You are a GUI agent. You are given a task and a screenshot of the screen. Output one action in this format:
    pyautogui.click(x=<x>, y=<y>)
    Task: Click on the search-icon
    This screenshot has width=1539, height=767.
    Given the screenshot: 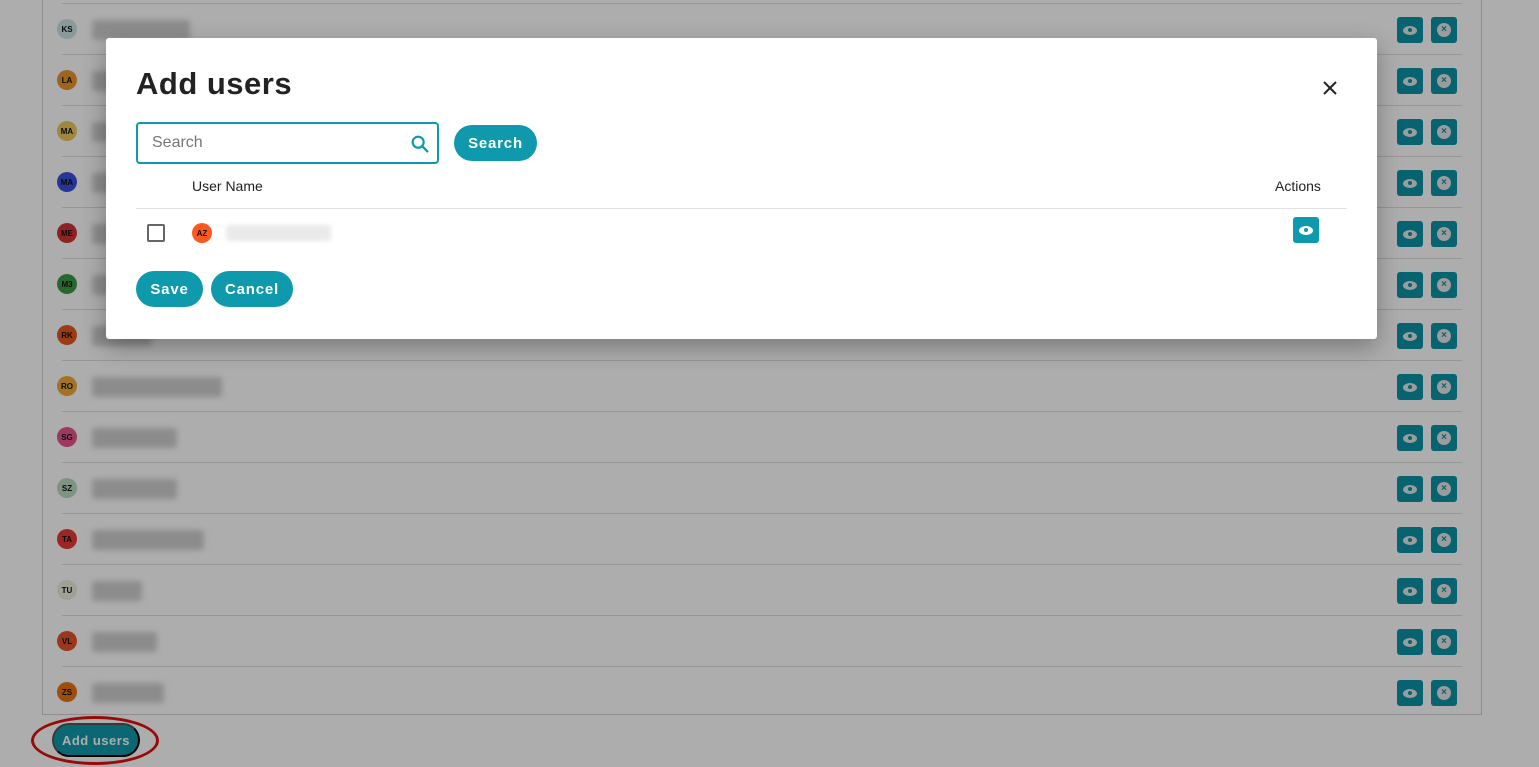 What is the action you would take?
    pyautogui.click(x=420, y=144)
    